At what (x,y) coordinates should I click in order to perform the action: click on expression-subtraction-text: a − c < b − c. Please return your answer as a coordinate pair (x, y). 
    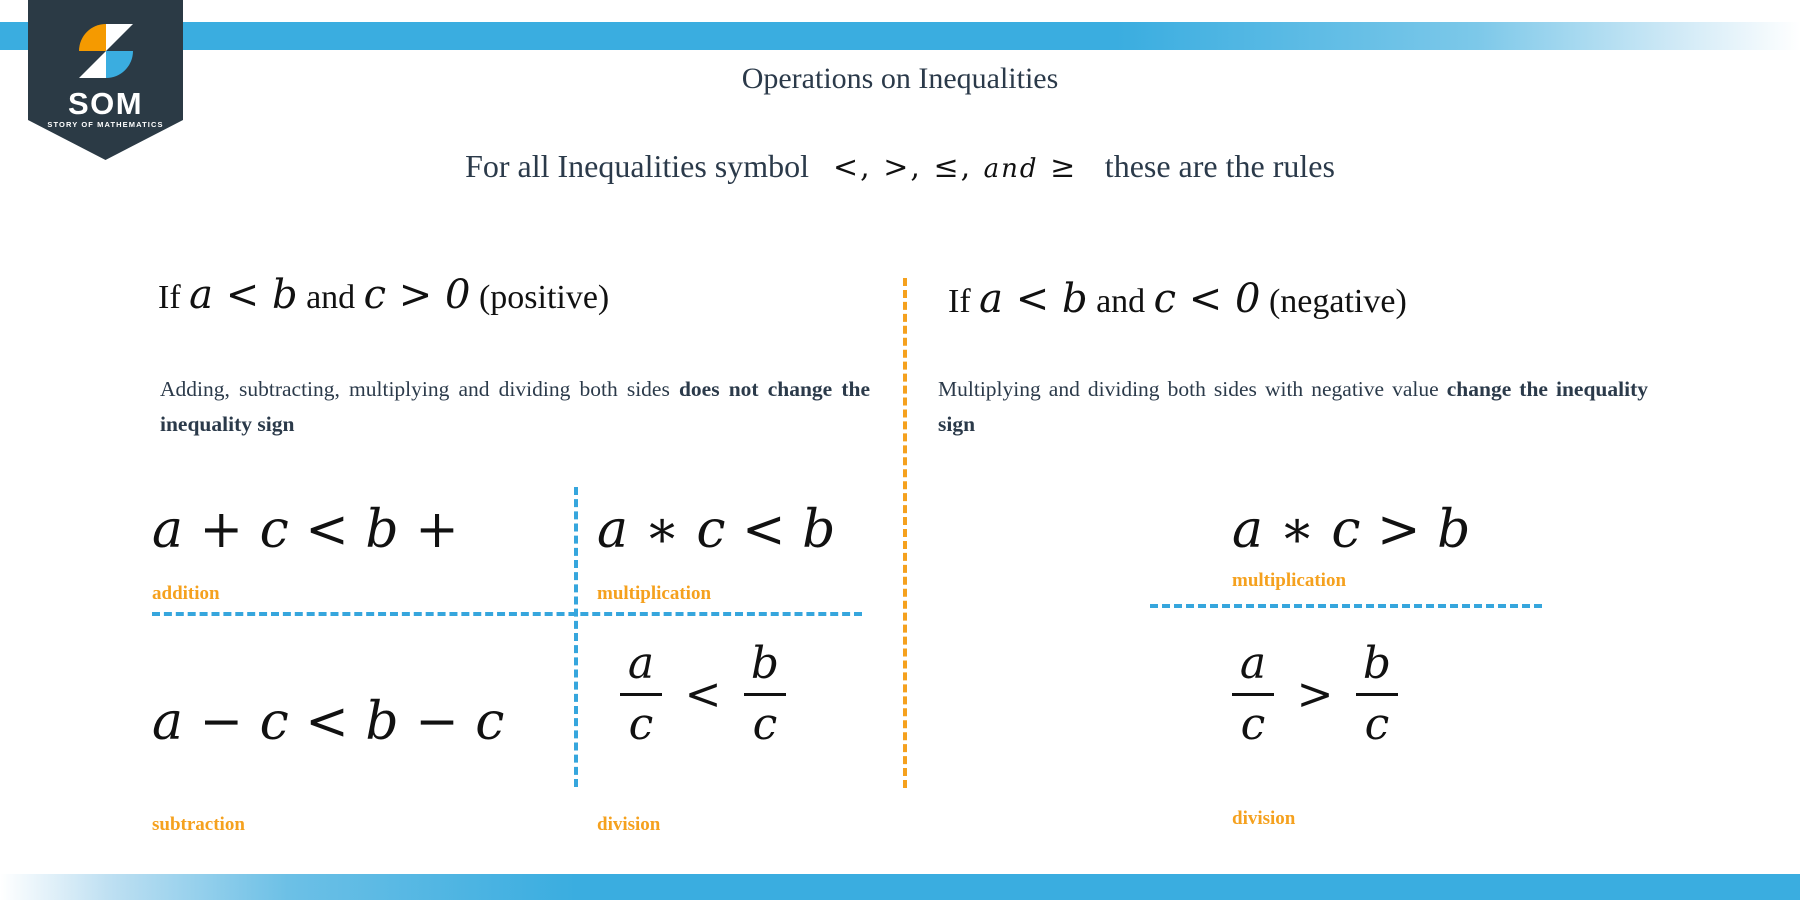
    Looking at the image, I should click on (328, 722).